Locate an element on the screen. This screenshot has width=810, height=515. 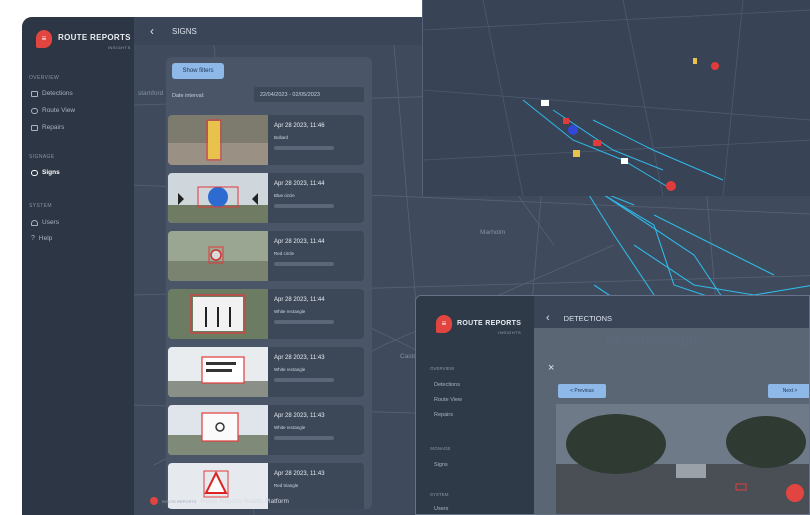
sidebar-item-label: Route View is located at coordinates (59, 110).